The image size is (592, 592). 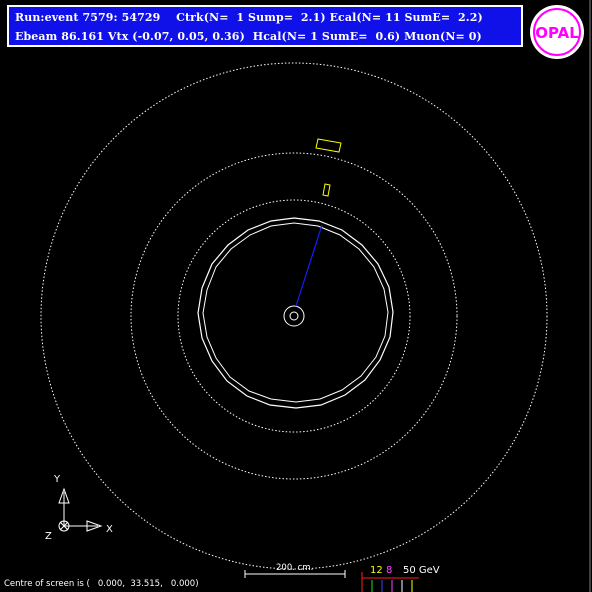 I want to click on opal-logo: OPAL, so click(x=557, y=32).